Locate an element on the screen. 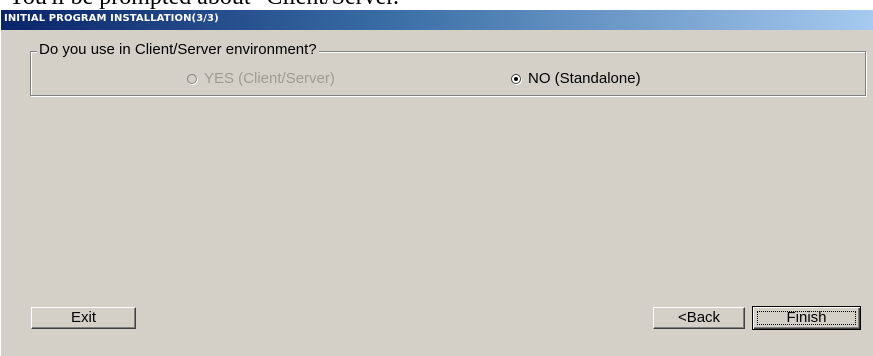 The image size is (873, 356). radio-dot-icon is located at coordinates (516, 79).